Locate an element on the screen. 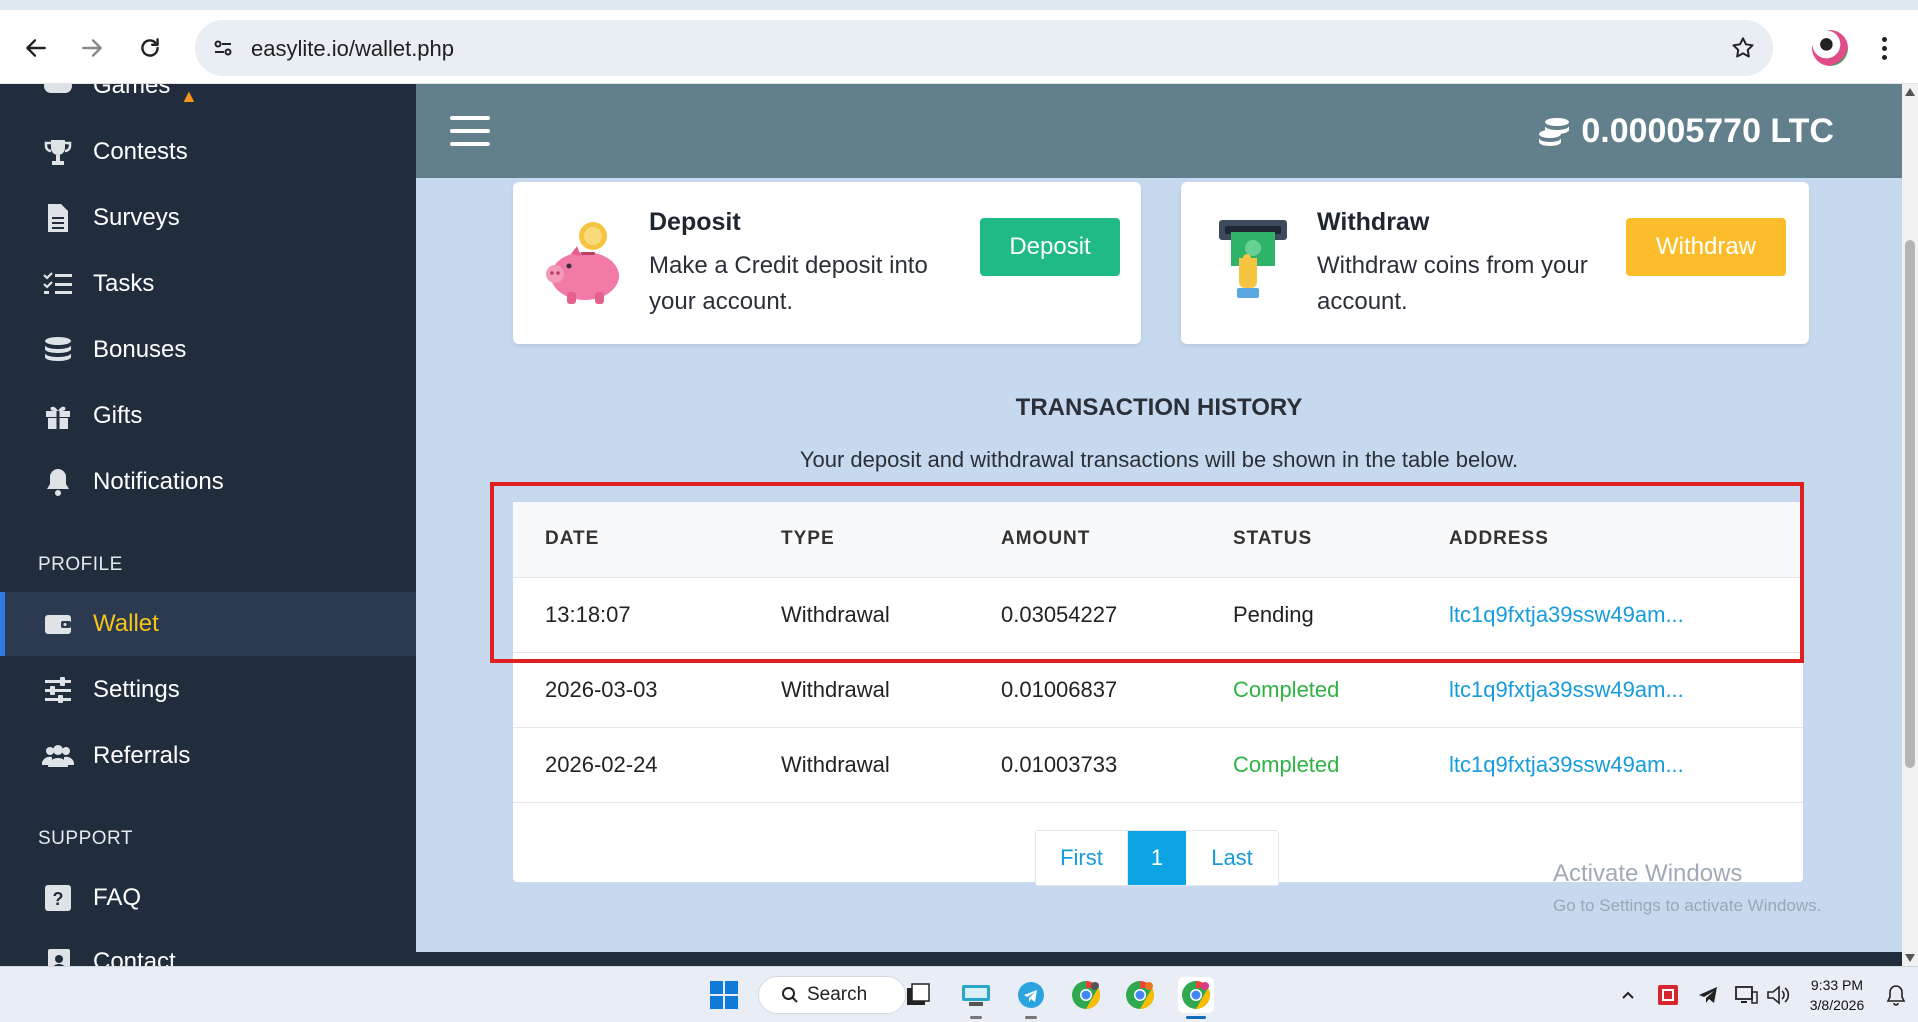 This screenshot has width=1918, height=1022. sidebar-item-label: FAQ is located at coordinates (117, 897).